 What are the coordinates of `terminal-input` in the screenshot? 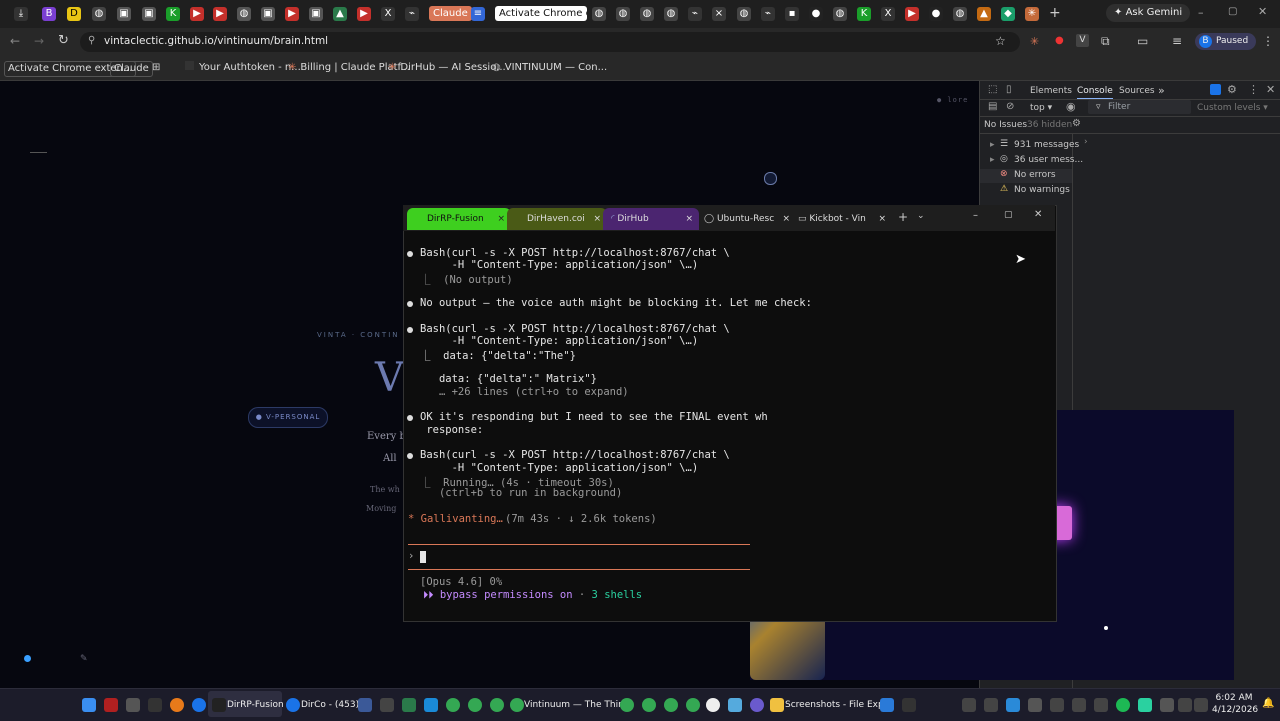 It's located at (423, 557).